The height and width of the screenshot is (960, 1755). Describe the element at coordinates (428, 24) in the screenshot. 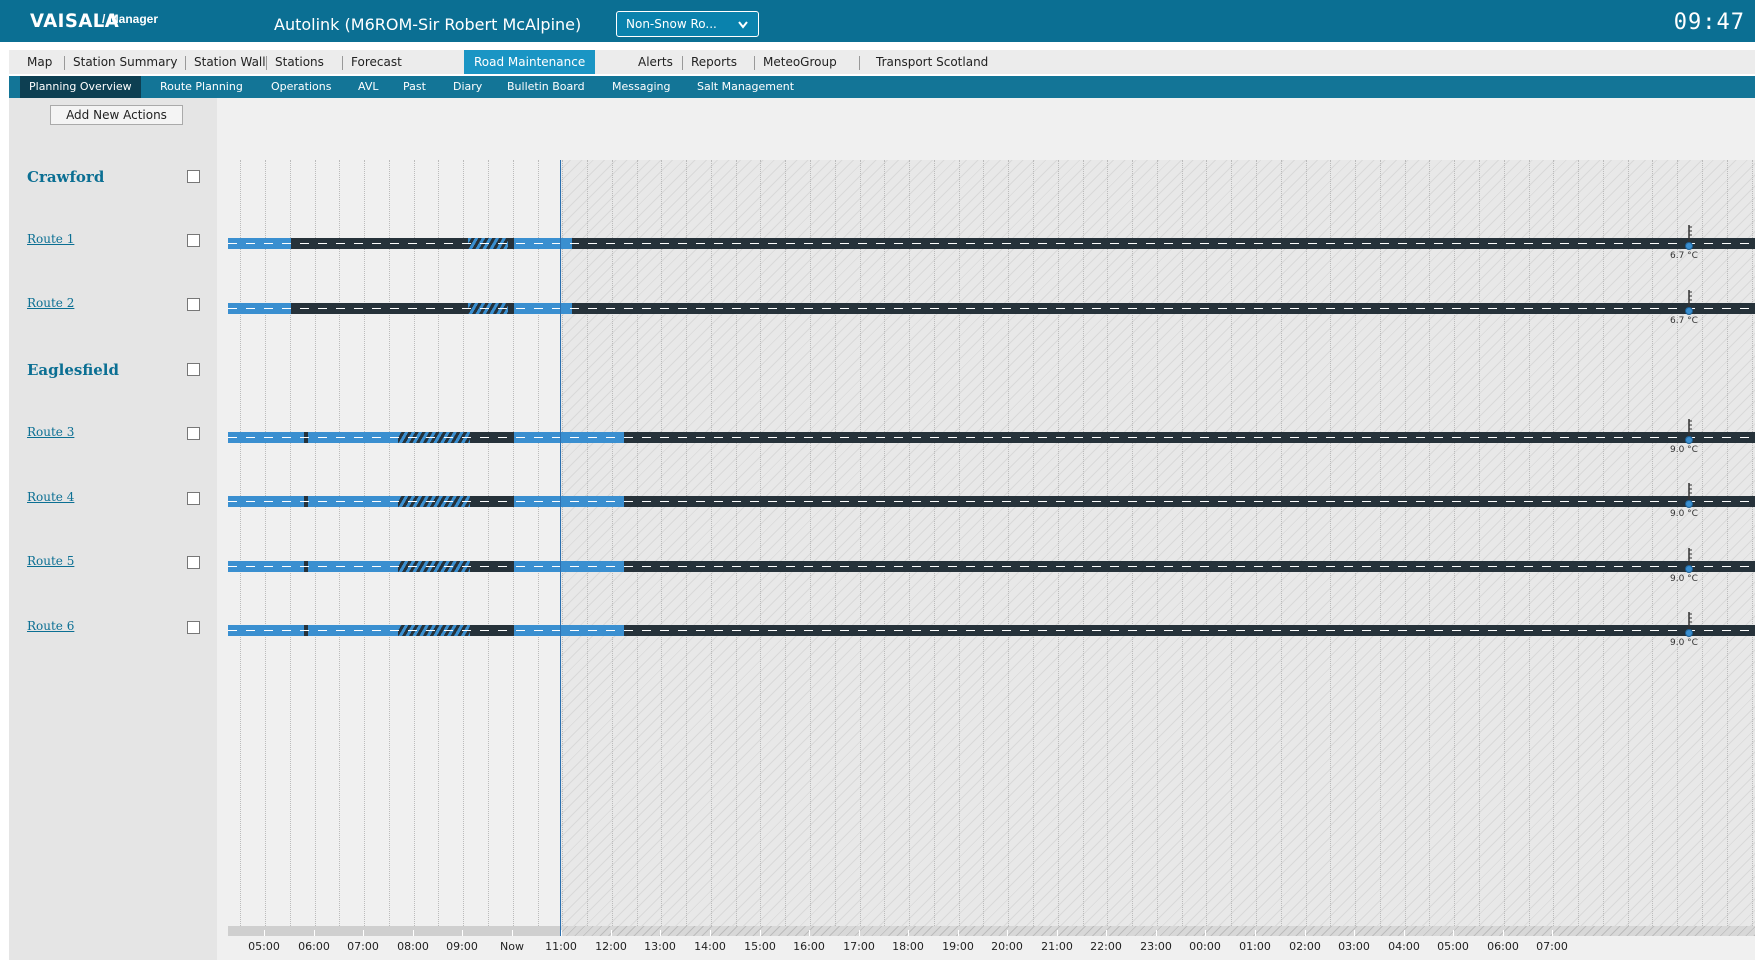

I see `app-title: Autolink (M6ROM-Sir Robert McAlpine)` at that location.